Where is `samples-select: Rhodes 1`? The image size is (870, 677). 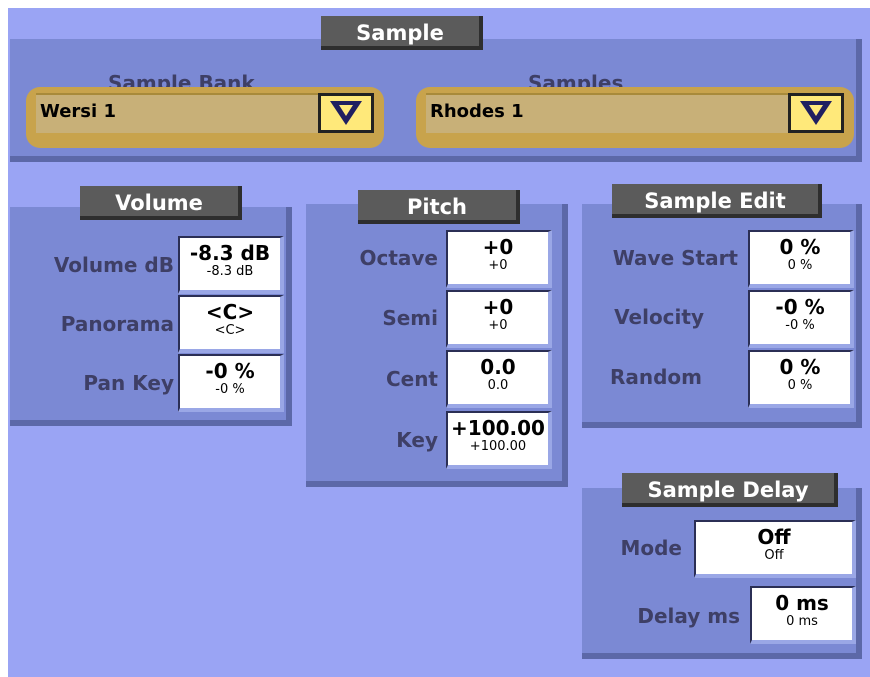 samples-select: Rhodes 1 is located at coordinates (635, 117).